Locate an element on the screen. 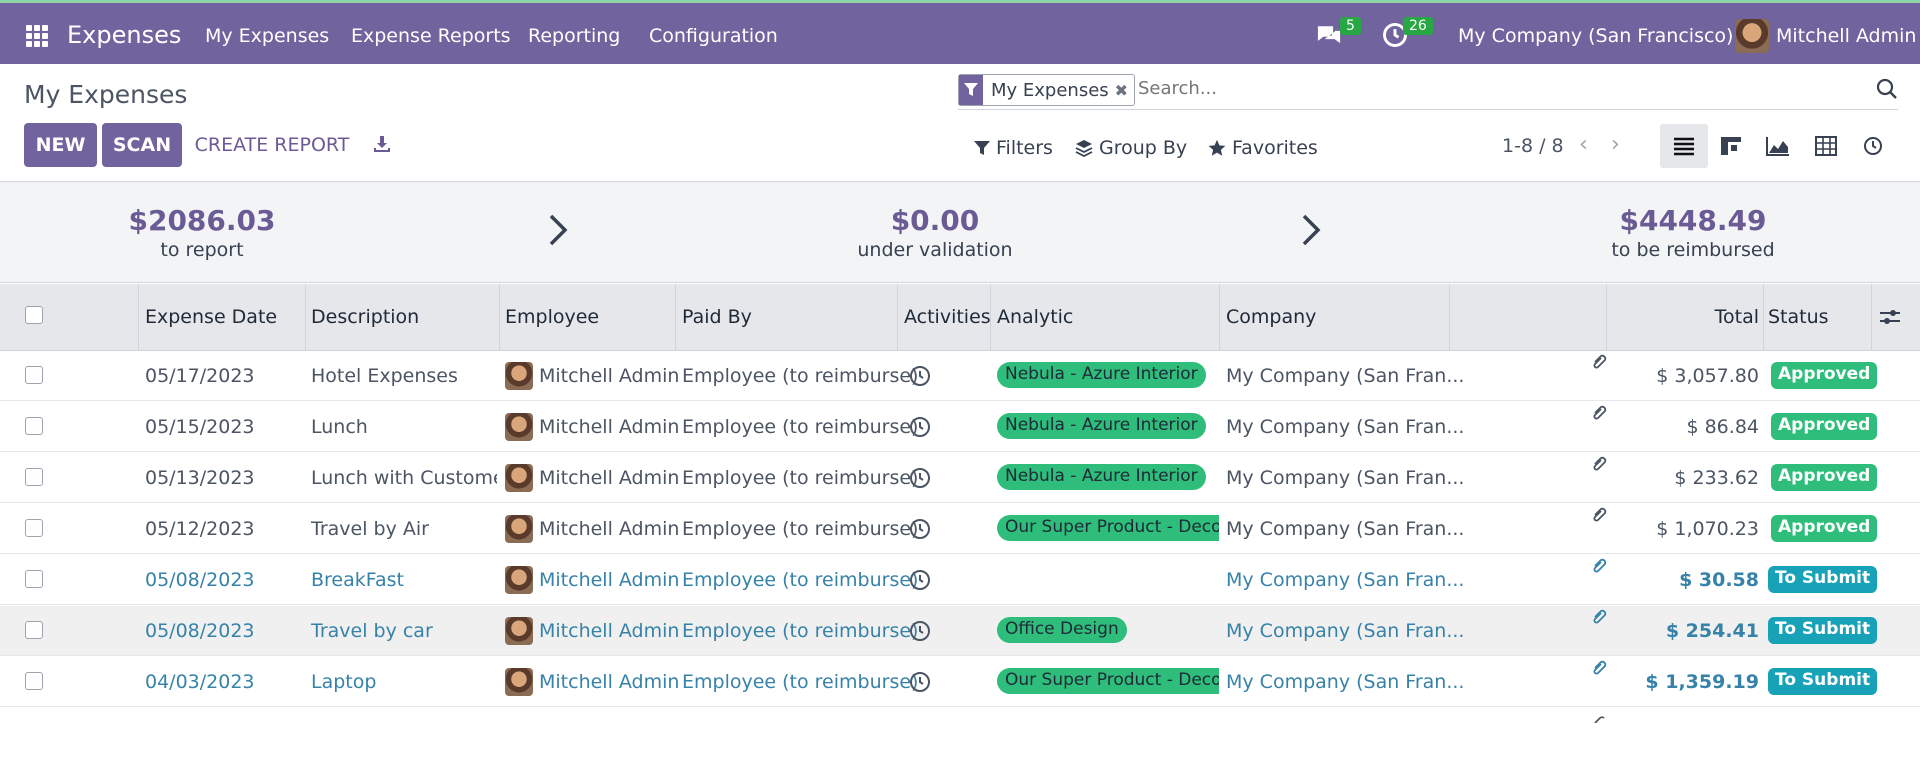  to-be-reimbursed-summary: $4448.49 to be reimbursed is located at coordinates (1693, 232).